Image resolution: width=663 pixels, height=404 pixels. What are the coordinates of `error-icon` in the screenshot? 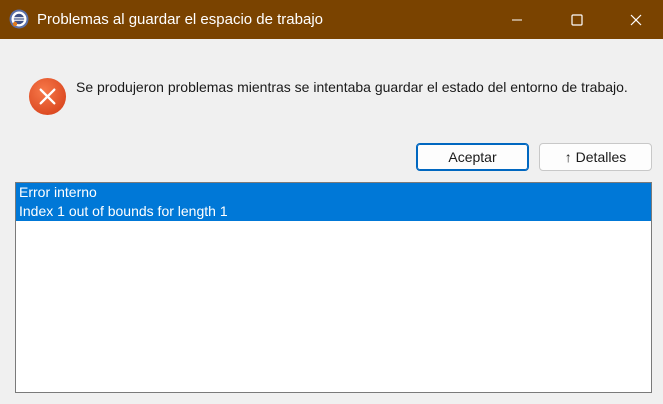 It's located at (47, 96).